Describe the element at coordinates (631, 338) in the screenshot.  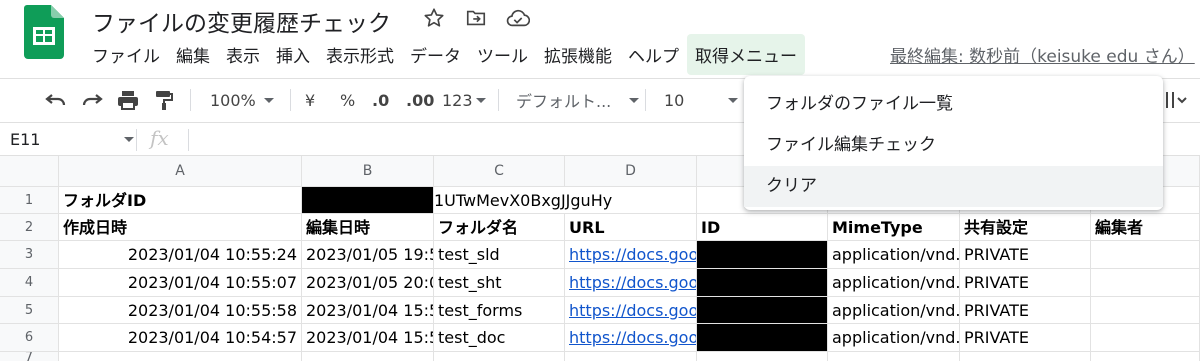
I see `cell-d6-link: https://docs.goog` at that location.